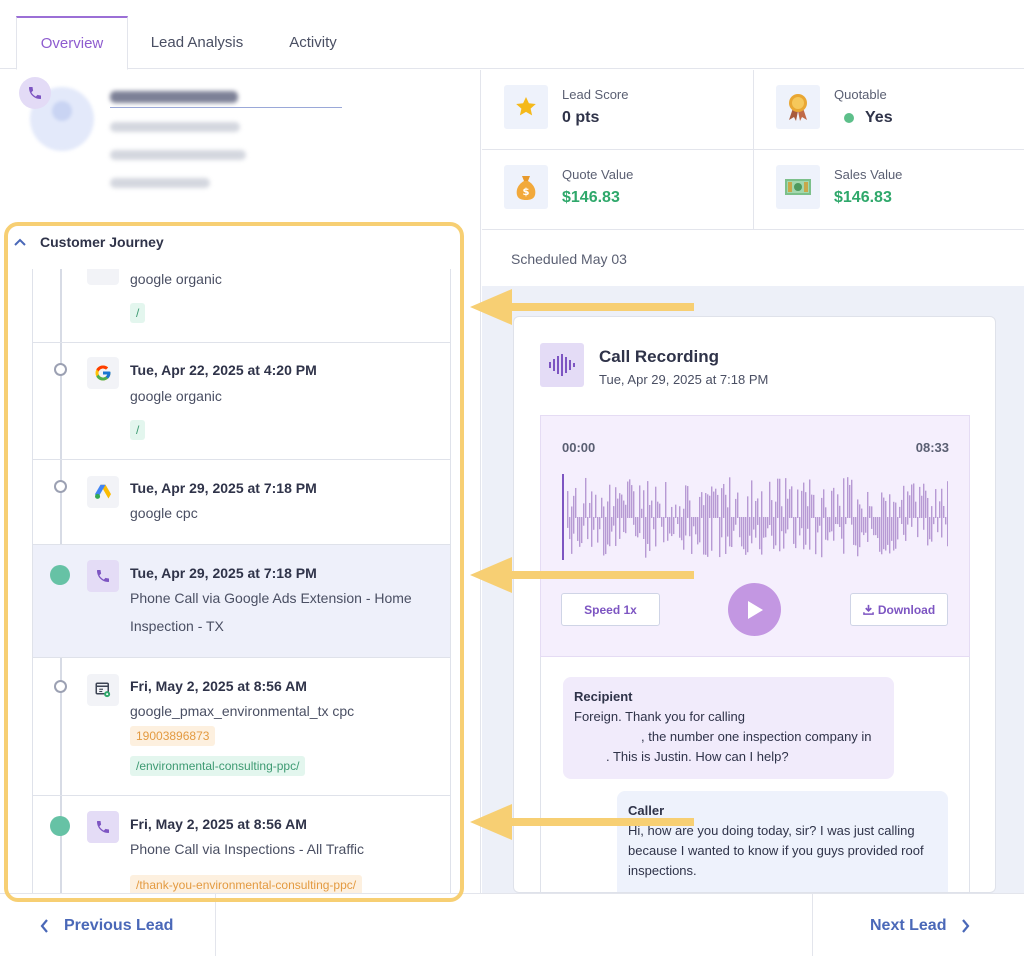 This screenshot has width=1024, height=956. I want to click on play-button, so click(754, 609).